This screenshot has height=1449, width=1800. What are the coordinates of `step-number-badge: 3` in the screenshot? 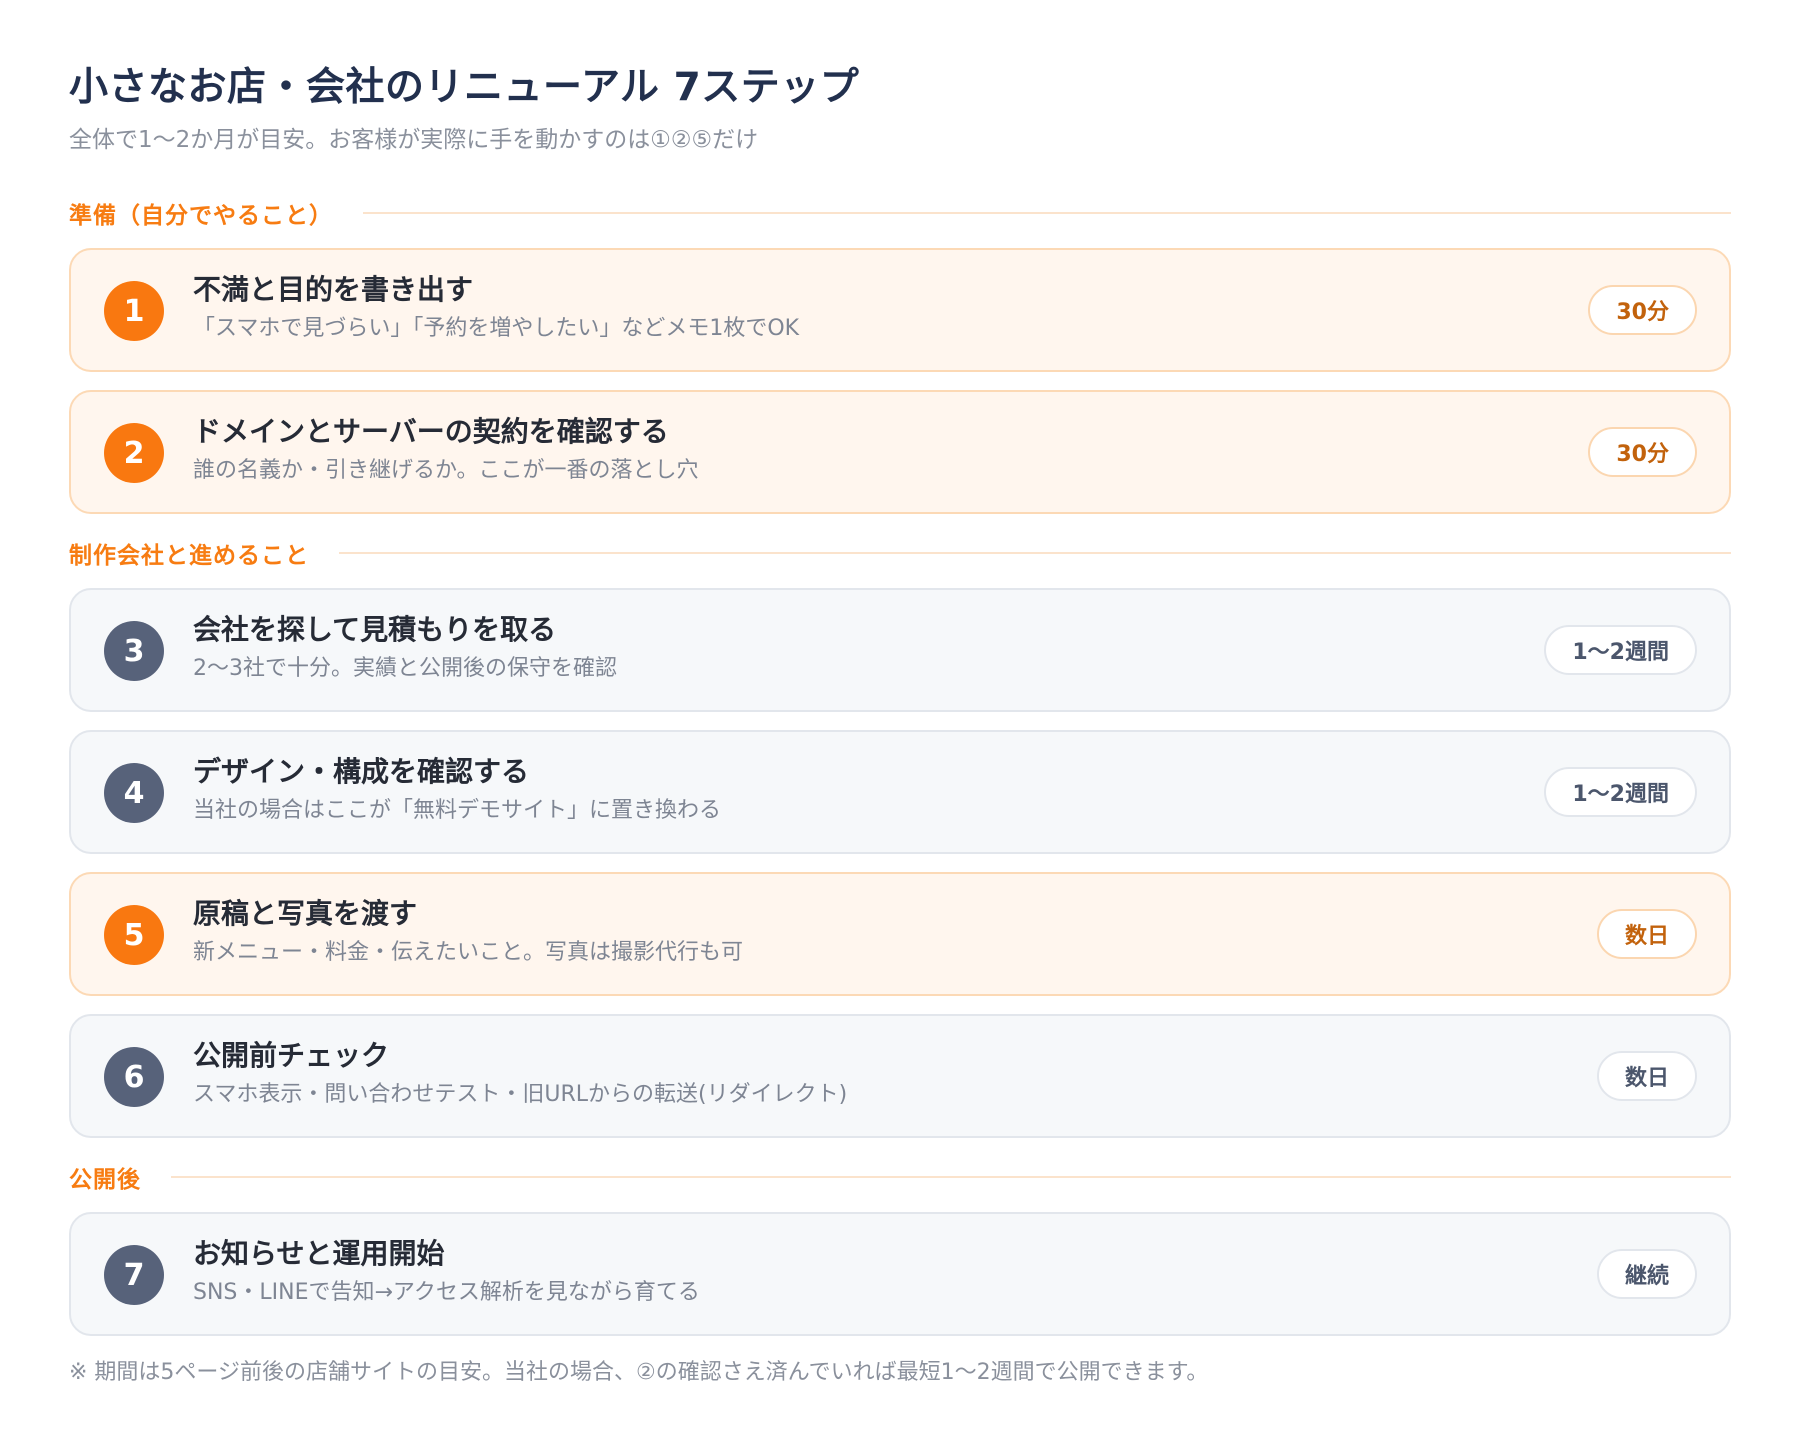 It's located at (134, 651).